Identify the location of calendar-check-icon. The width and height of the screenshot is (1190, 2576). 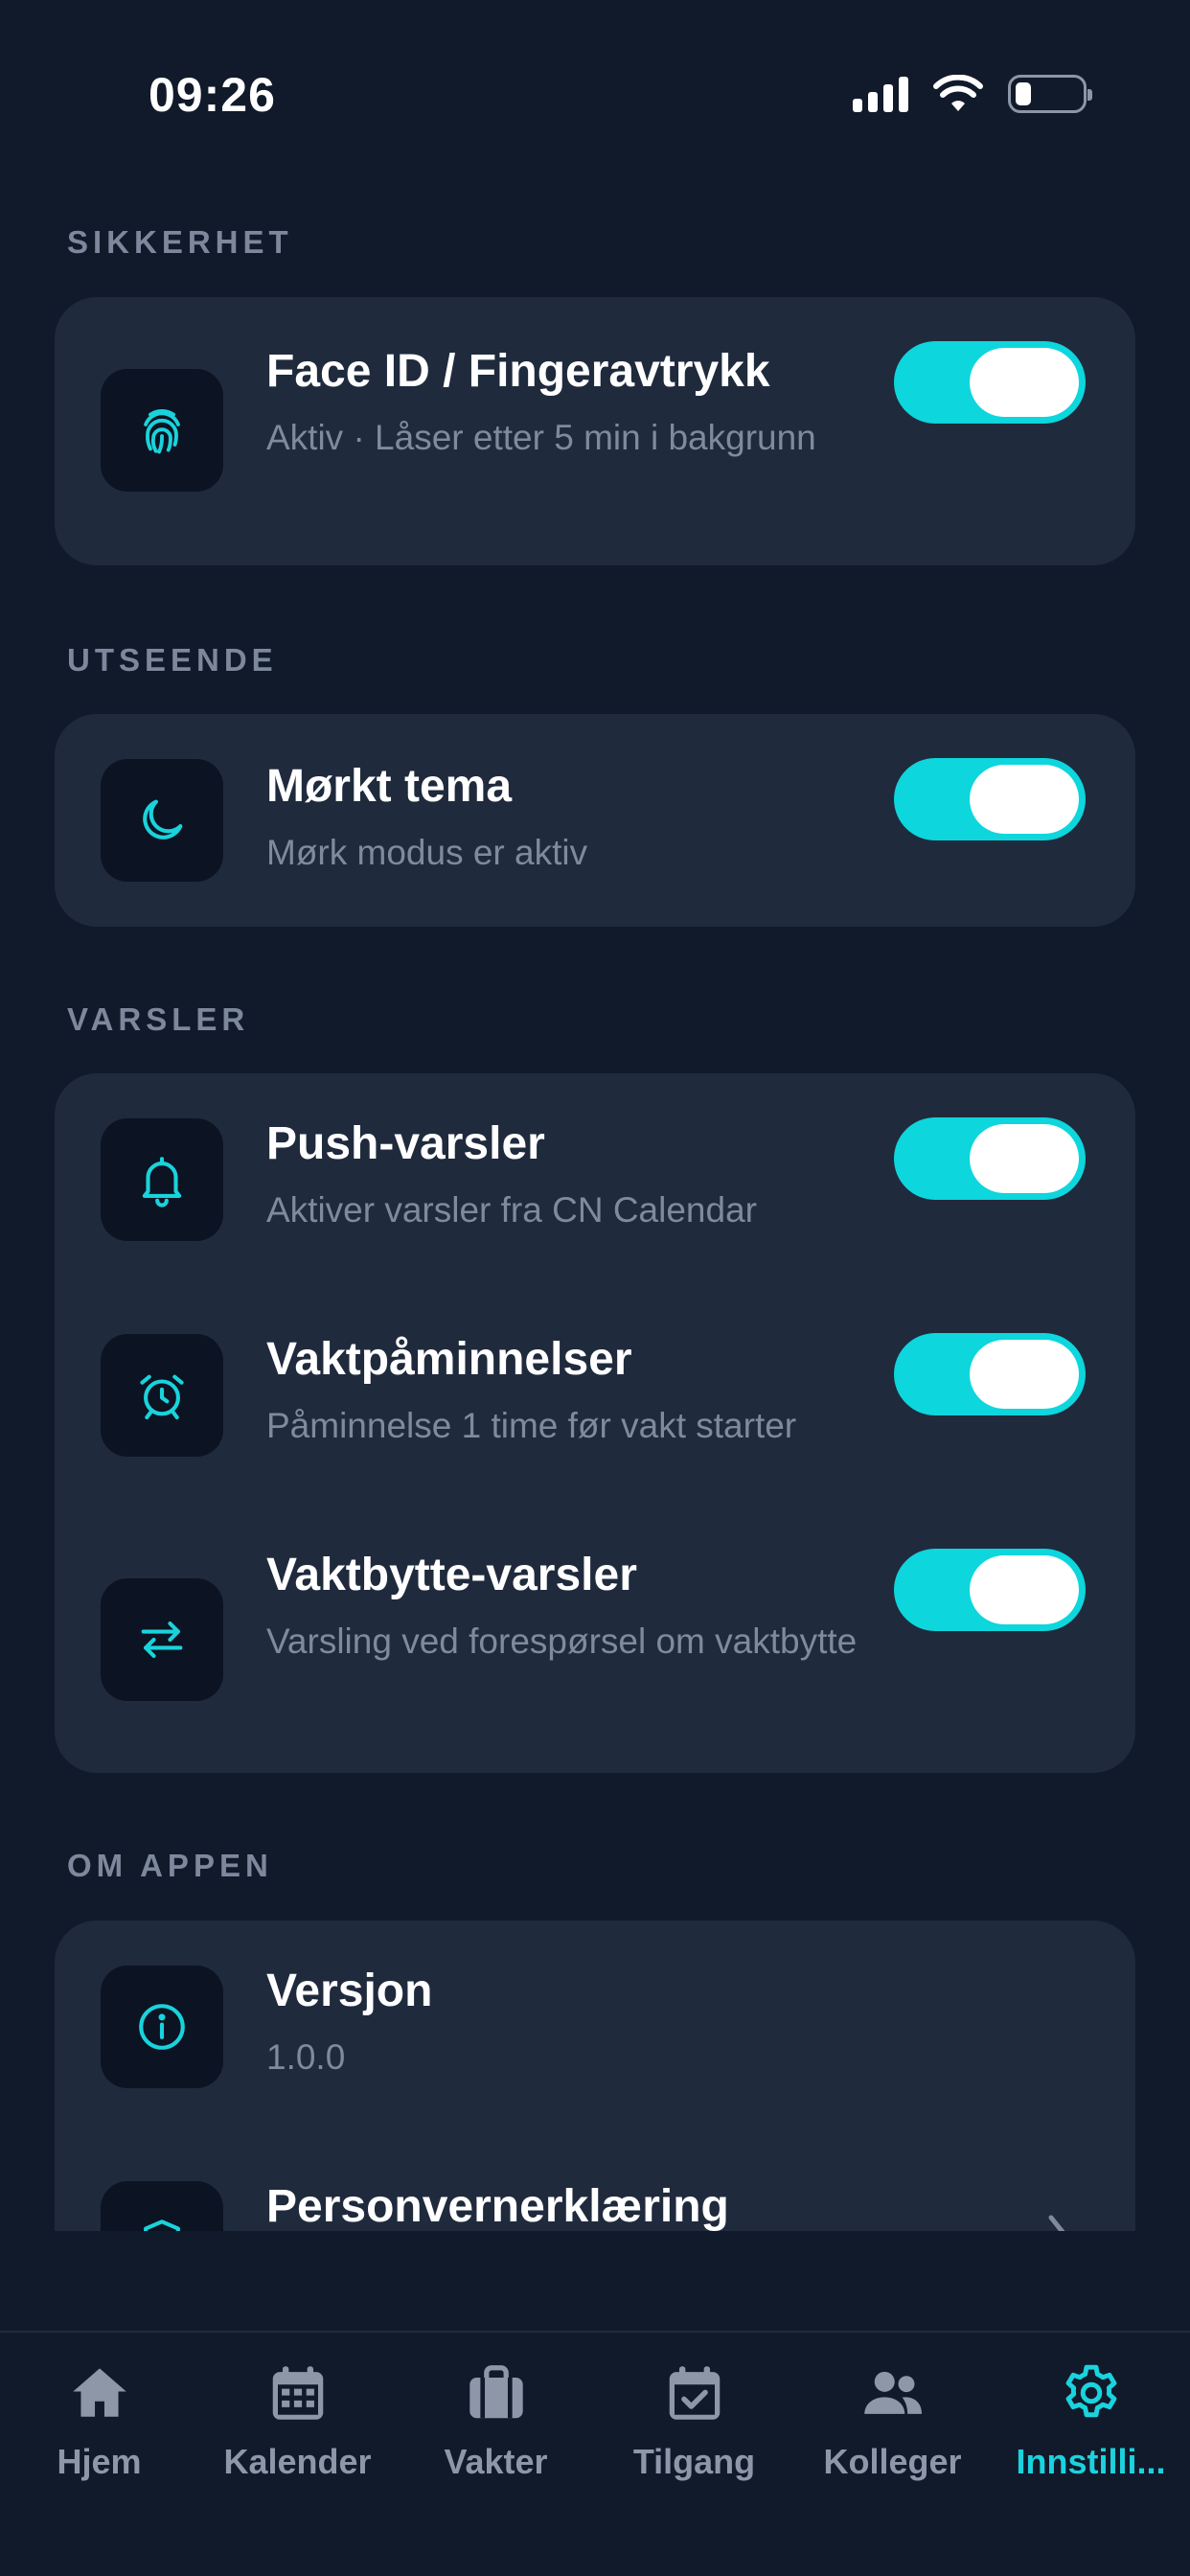
(695, 2392).